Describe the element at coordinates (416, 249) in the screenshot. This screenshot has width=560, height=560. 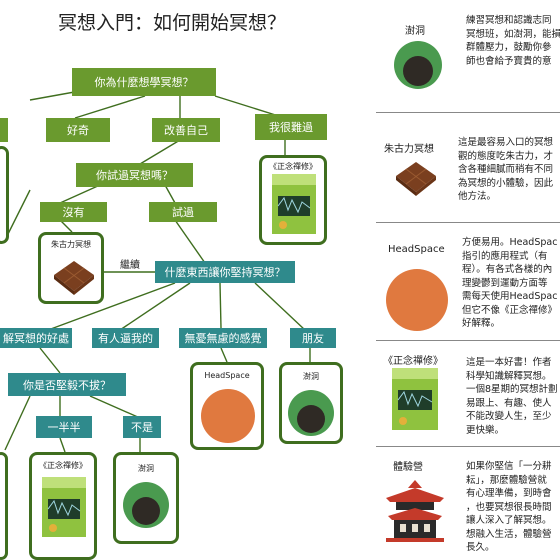
I see `sidebar-label-2: HeadSpace` at that location.